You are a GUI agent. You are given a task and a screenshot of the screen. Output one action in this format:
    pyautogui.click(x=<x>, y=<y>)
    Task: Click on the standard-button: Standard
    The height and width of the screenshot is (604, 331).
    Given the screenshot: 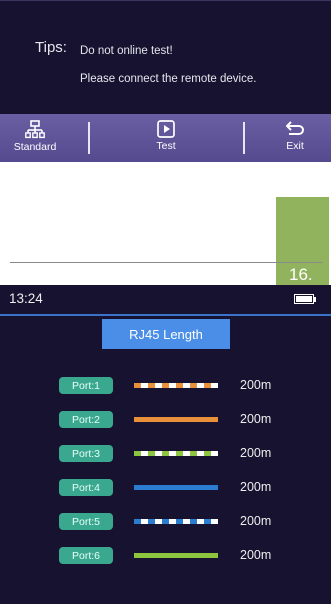 What is the action you would take?
    pyautogui.click(x=35, y=138)
    